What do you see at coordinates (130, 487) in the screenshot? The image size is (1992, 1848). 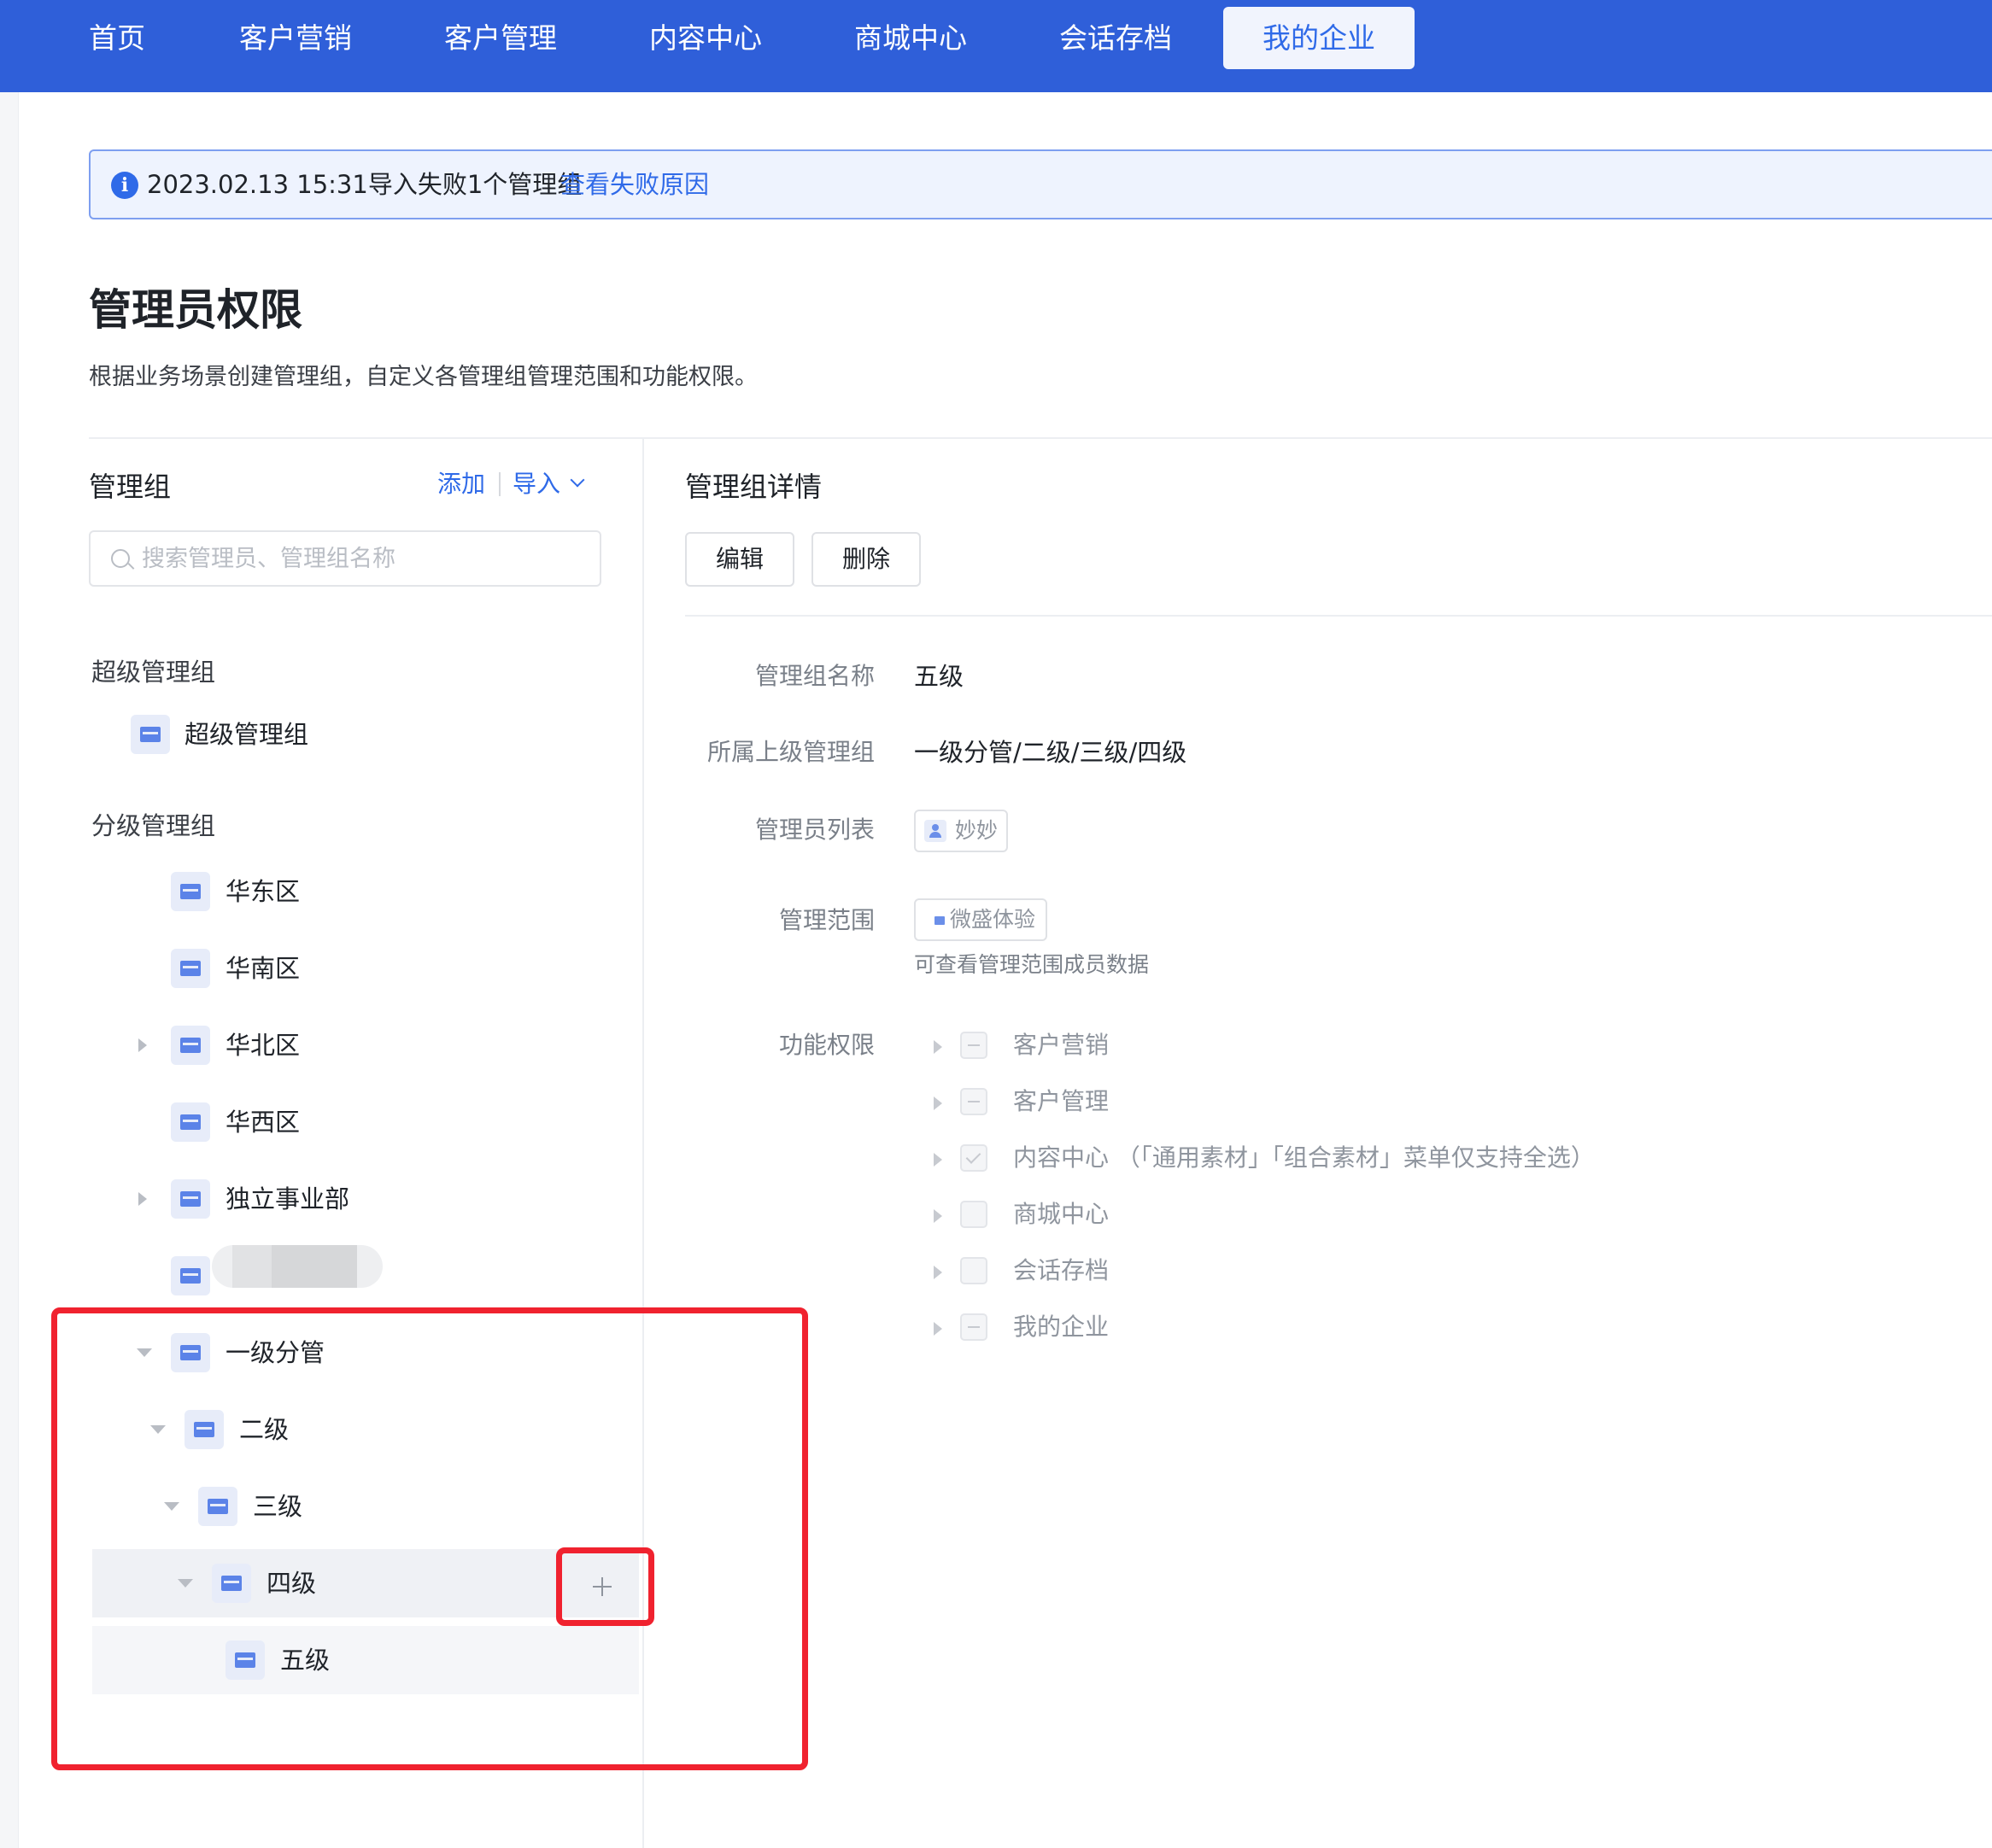 I see `group-panel-title: 管理组` at bounding box center [130, 487].